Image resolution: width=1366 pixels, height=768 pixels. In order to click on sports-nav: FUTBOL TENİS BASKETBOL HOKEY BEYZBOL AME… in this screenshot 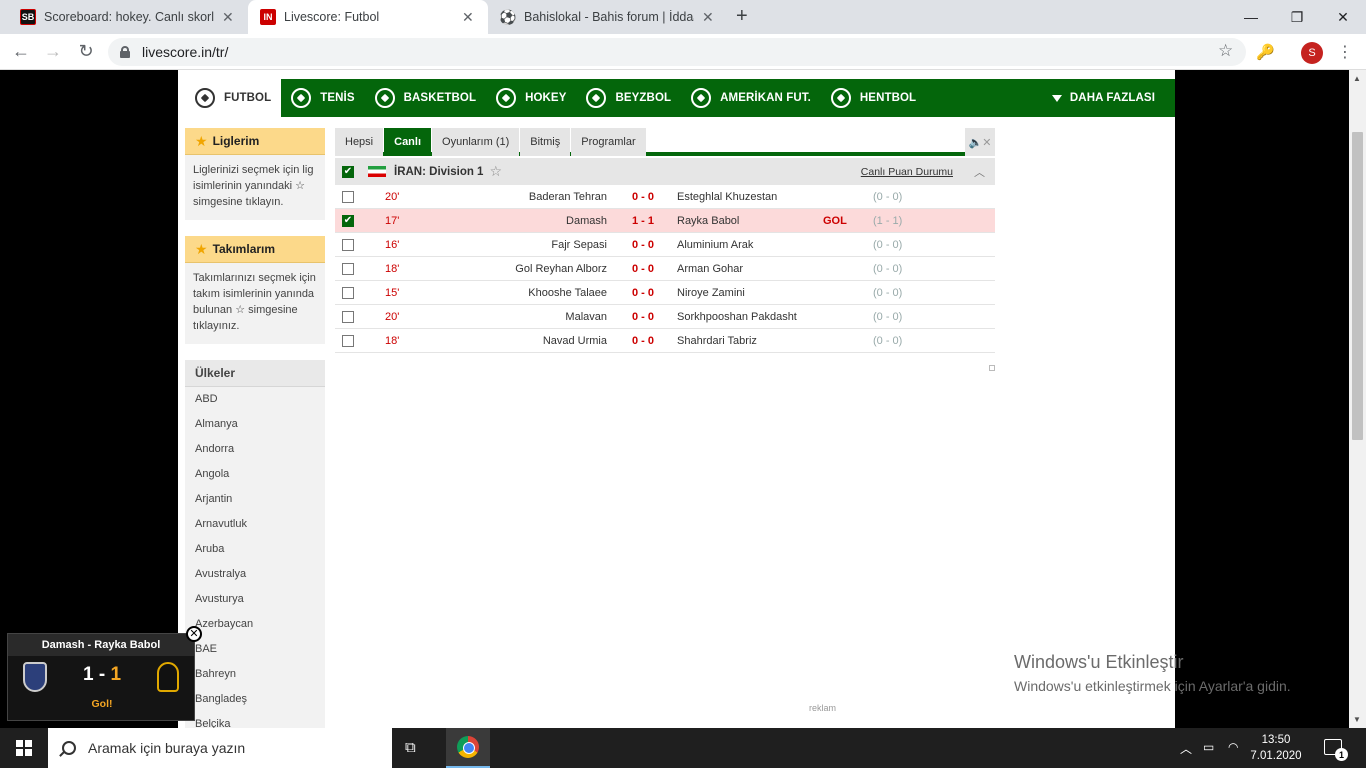, I will do `click(680, 98)`.